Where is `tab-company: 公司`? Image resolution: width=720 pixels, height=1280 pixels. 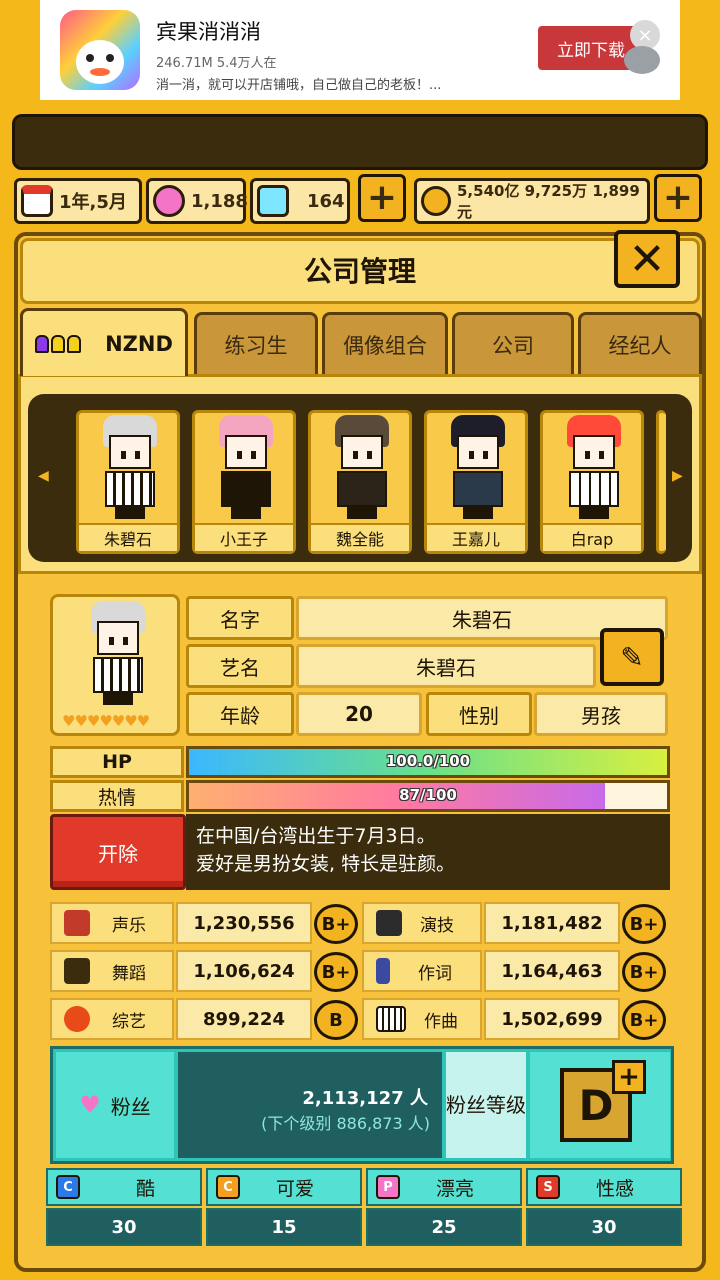
tab-company: 公司 is located at coordinates (513, 343).